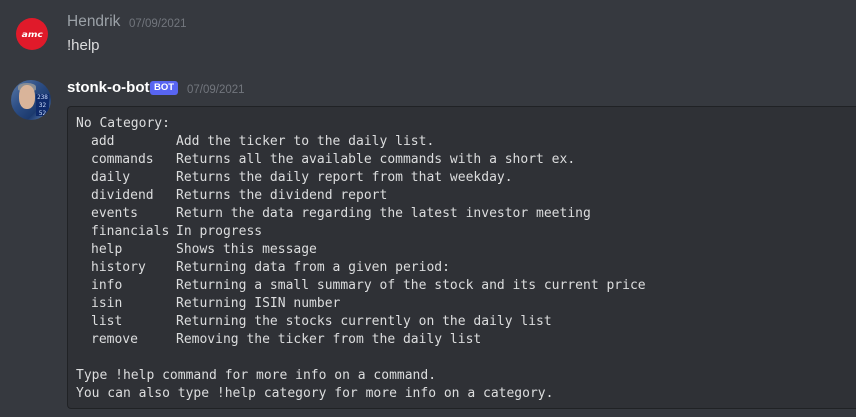 This screenshot has width=856, height=417. I want to click on command-name: add, so click(103, 141).